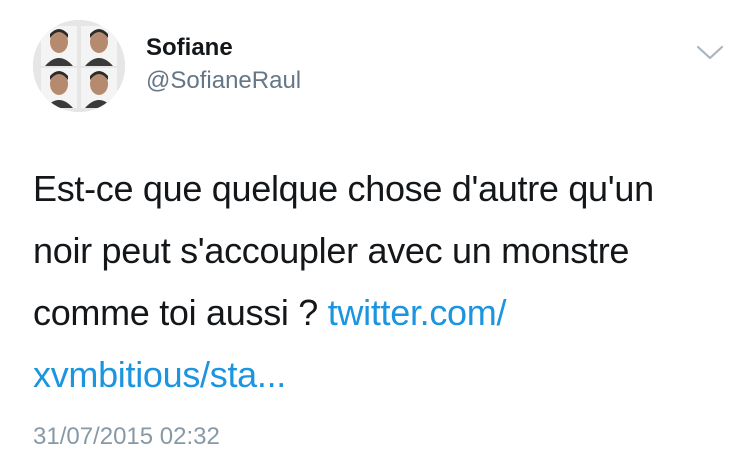 This screenshot has width=750, height=470. What do you see at coordinates (331, 250) in the screenshot?
I see `tweet-text-line: noir peut s'accoupler avec un monstre` at bounding box center [331, 250].